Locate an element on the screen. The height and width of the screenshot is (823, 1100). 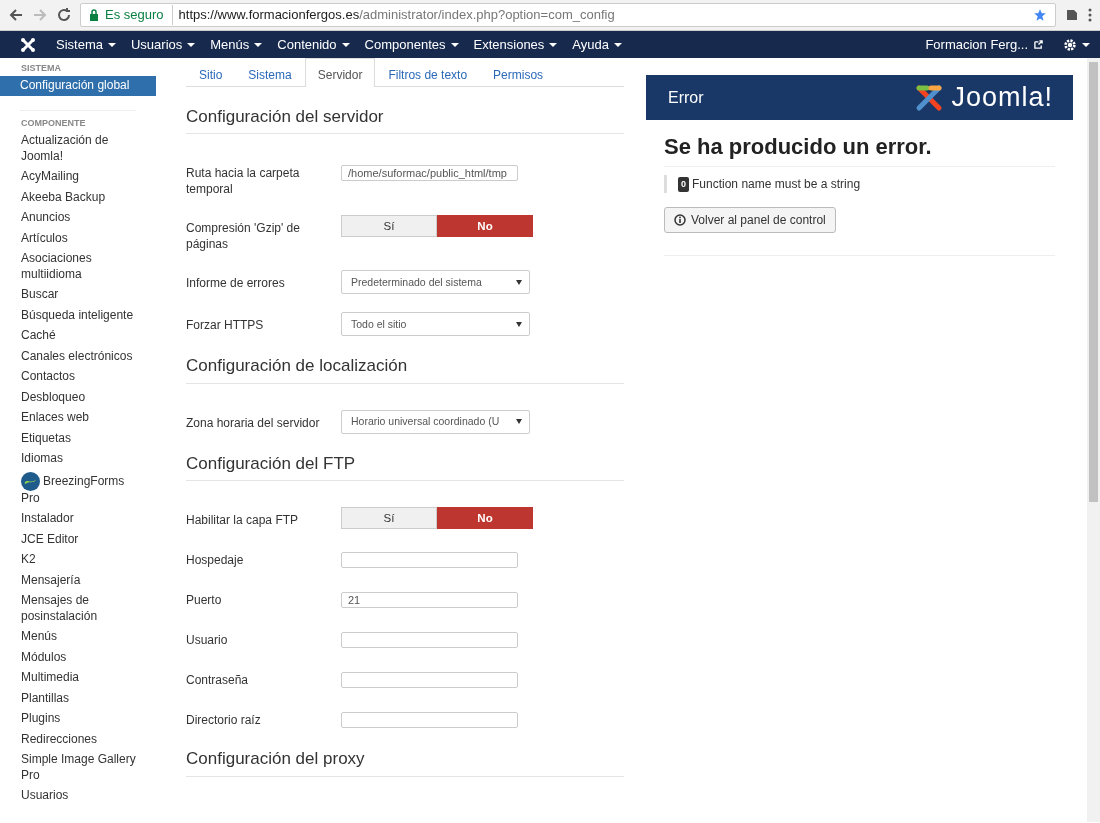
back-icon is located at coordinates (16, 15).